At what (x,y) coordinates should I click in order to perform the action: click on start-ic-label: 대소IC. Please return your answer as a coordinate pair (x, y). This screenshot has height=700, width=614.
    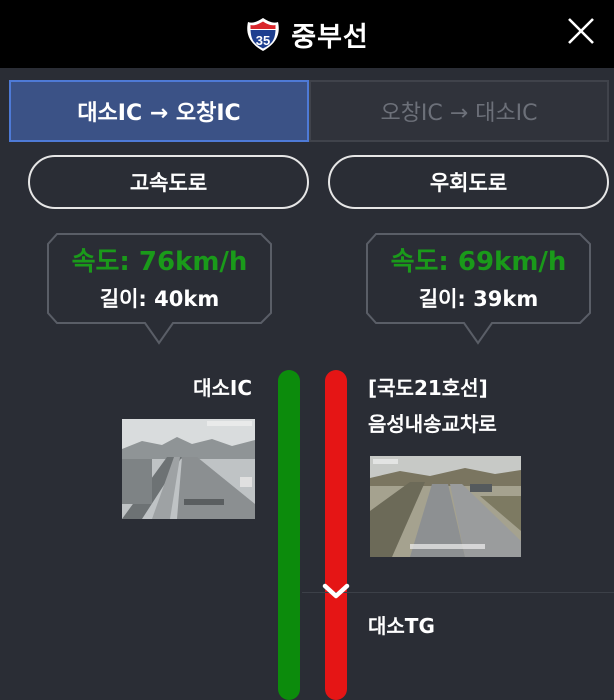
    Looking at the image, I should click on (222, 388).